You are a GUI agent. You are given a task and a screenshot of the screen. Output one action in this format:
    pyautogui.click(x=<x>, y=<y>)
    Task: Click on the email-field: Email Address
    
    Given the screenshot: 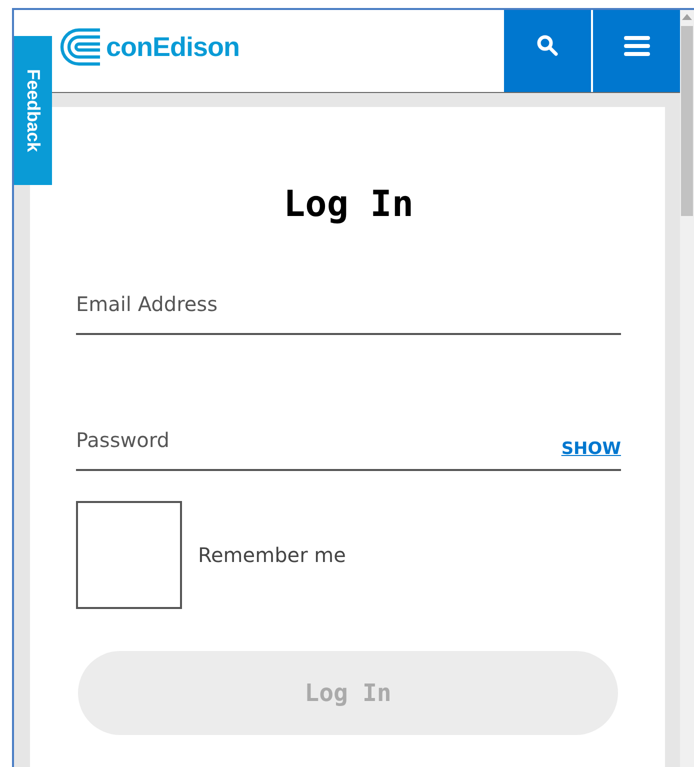 What is the action you would take?
    pyautogui.click(x=348, y=310)
    